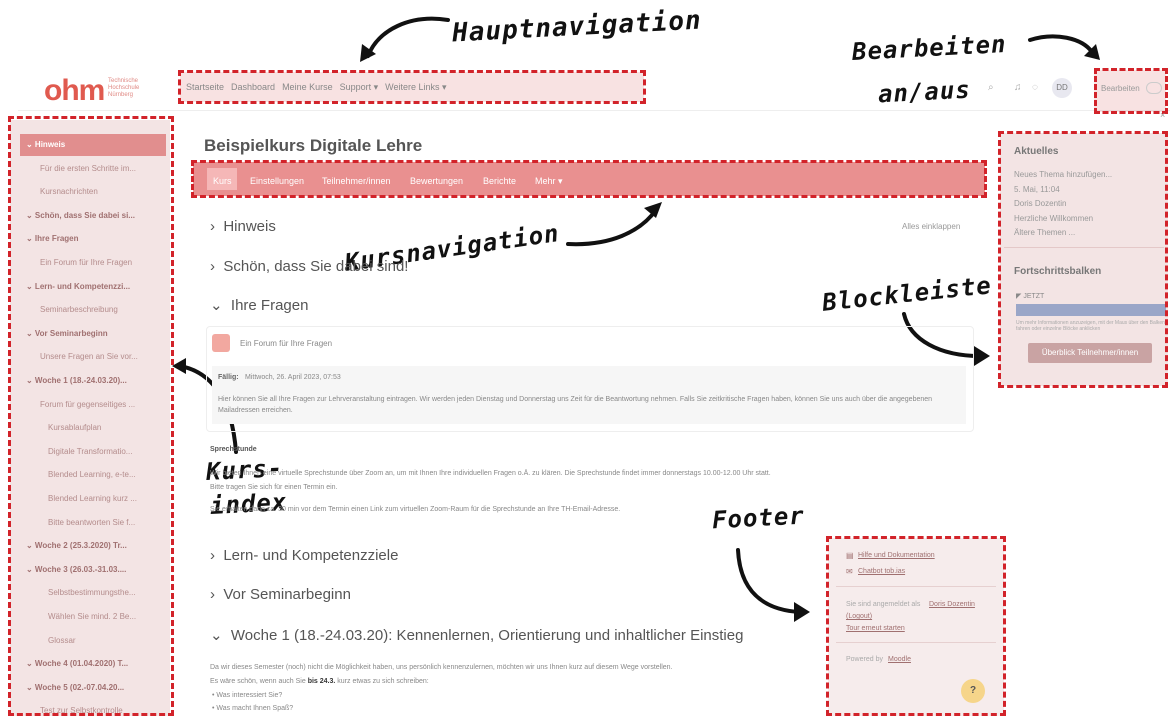  What do you see at coordinates (549, 181) in the screenshot?
I see `tab-mehr: Mehr ▾` at bounding box center [549, 181].